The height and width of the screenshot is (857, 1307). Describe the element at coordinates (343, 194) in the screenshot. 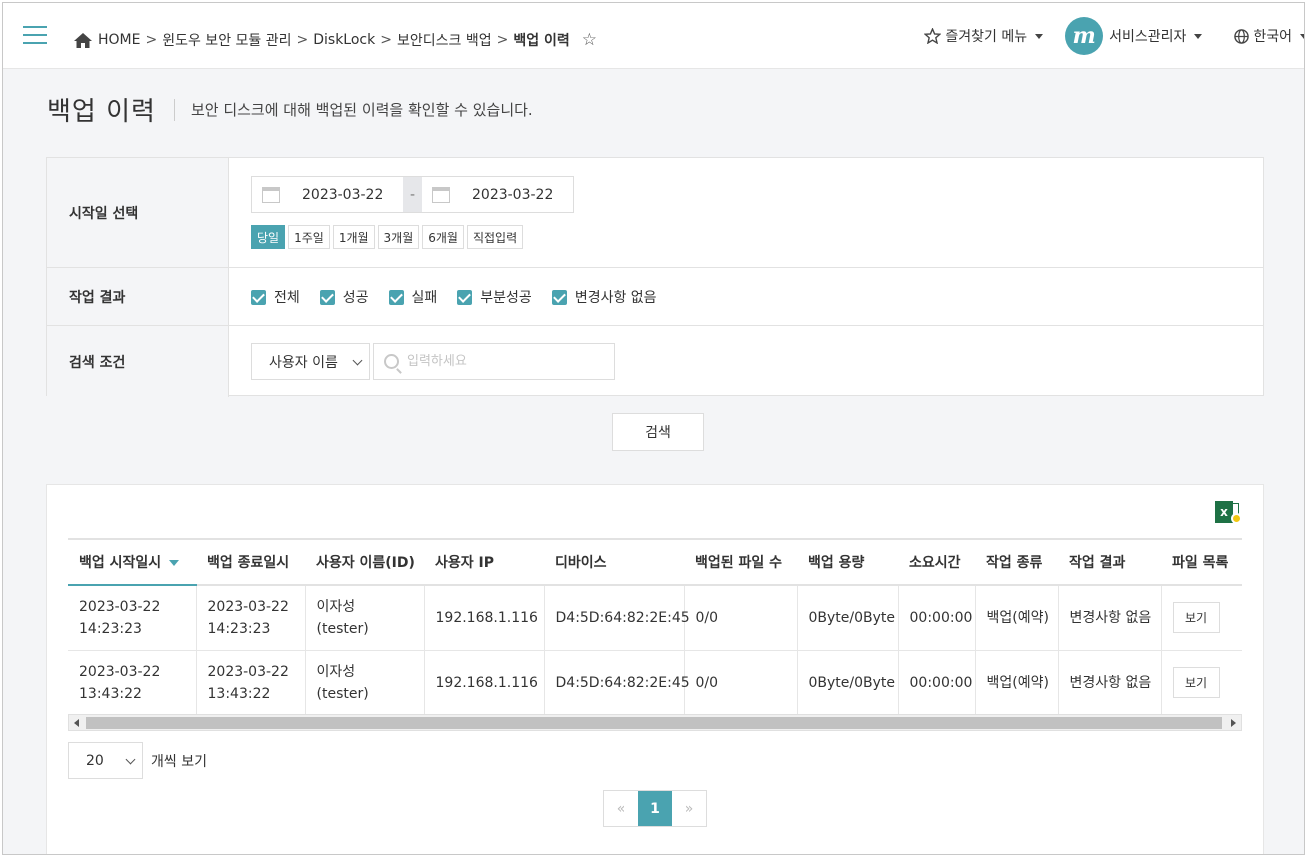

I see `start-date-value: 2023-03-22` at that location.